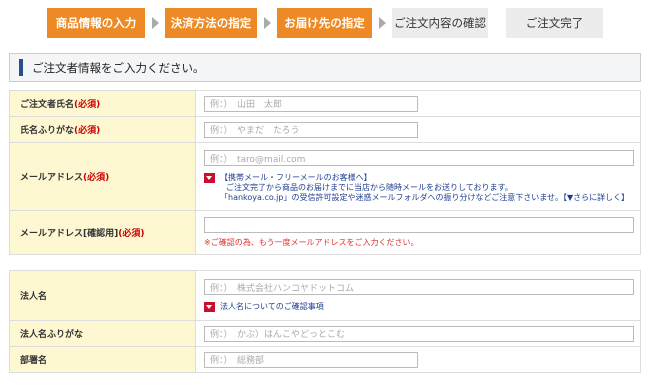 The image size is (650, 392). I want to click on company-notice: 法人名についてのご確認事項, so click(422, 307).